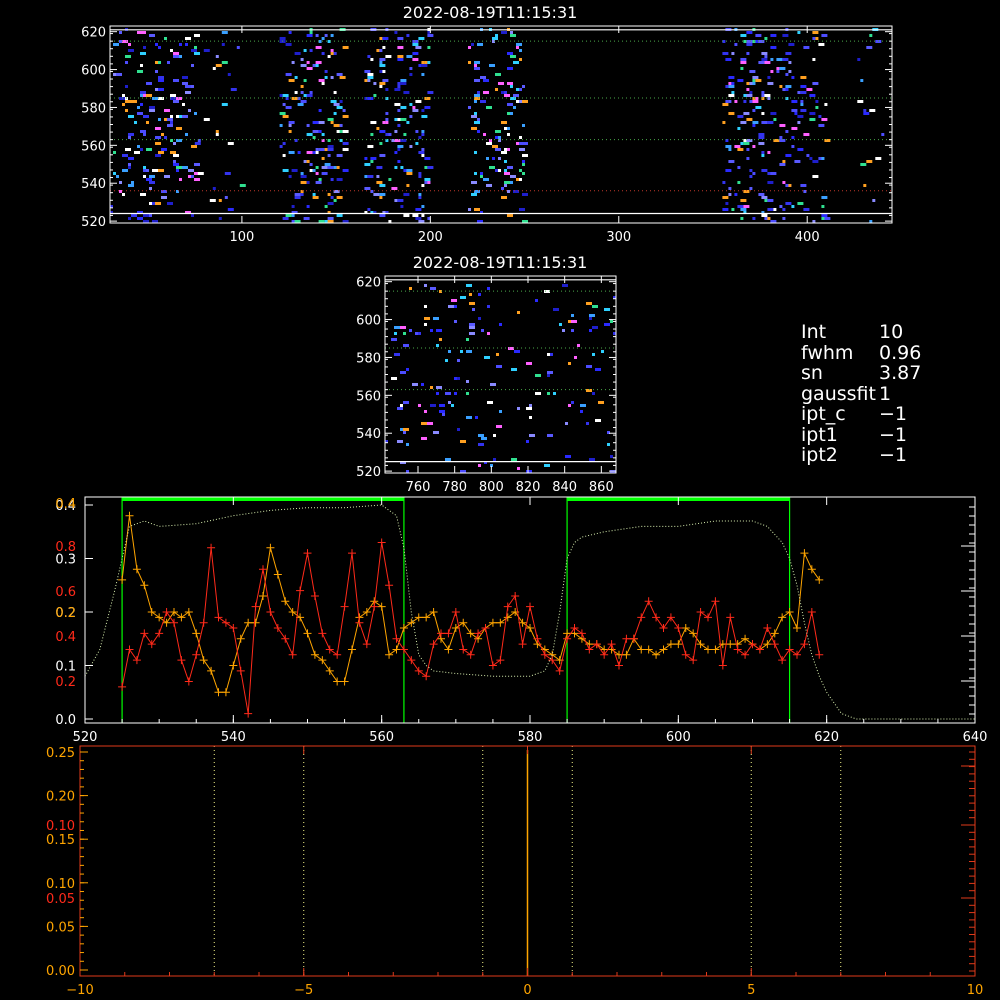  I want to click on zoom-heatmap-x-tick-label: 840, so click(564, 487).